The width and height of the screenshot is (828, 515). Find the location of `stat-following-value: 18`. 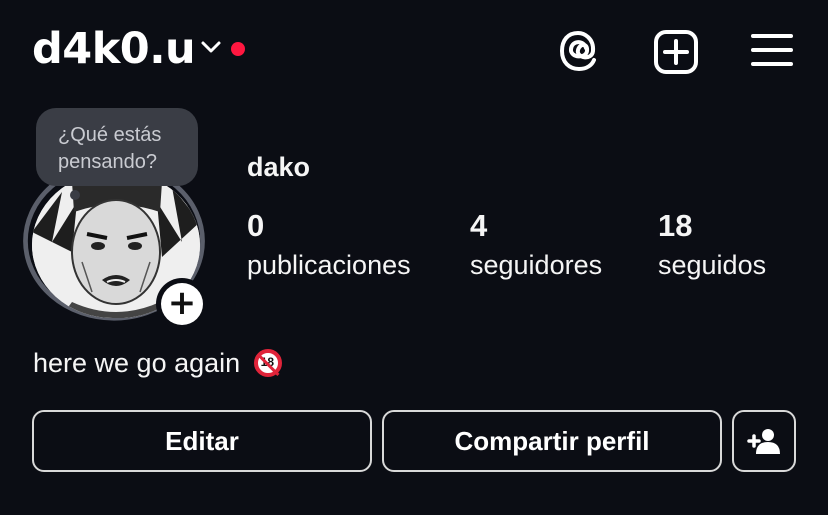

stat-following-value: 18 is located at coordinates (675, 225).